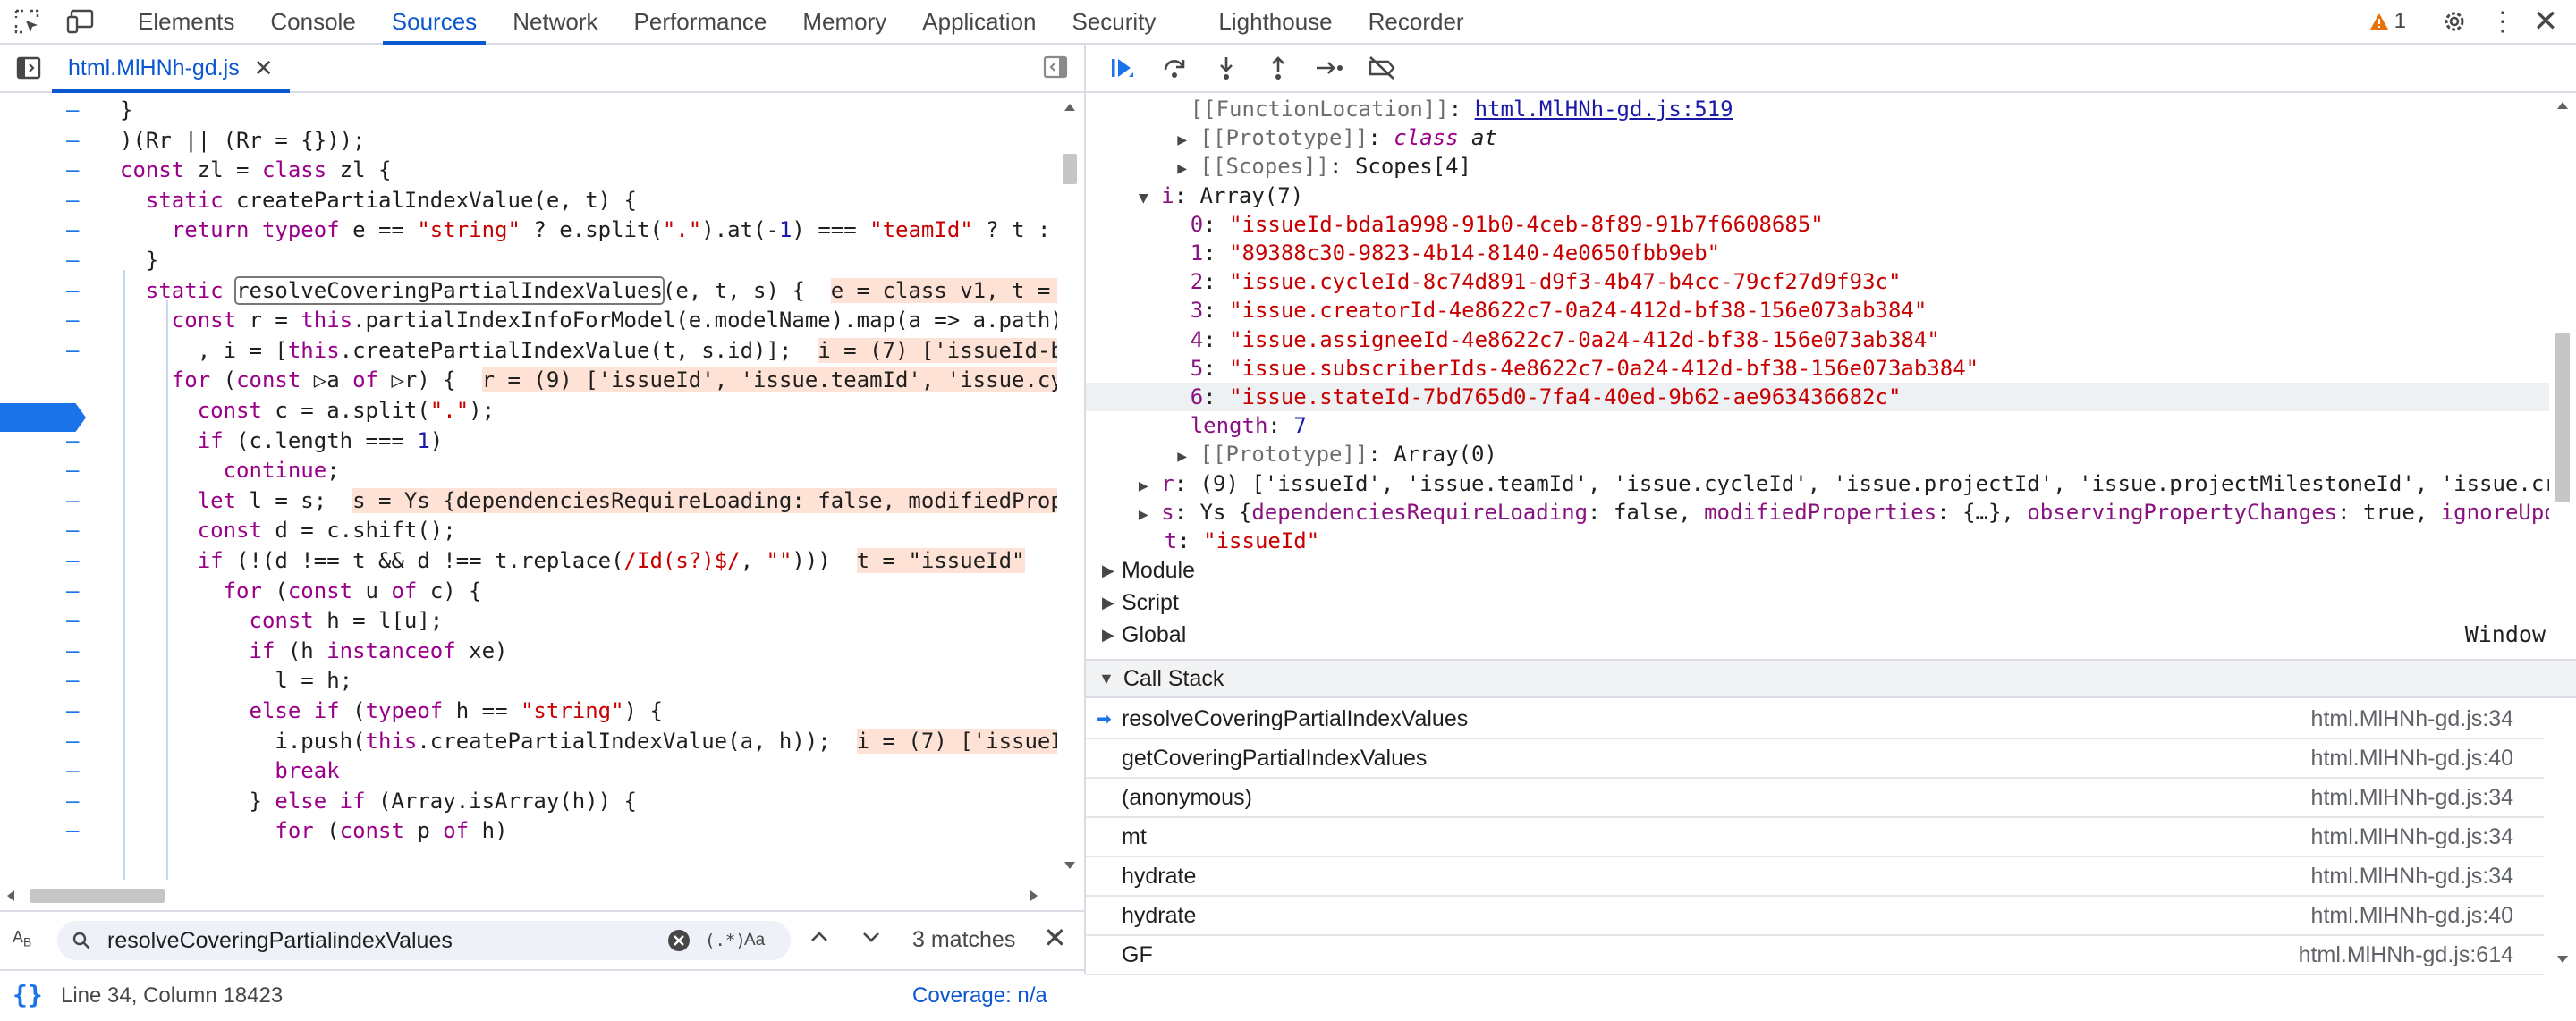 The width and height of the screenshot is (2576, 1021). What do you see at coordinates (1817, 137) in the screenshot?
I see `scope-entry: ▶ [[Prototype]]: class at` at bounding box center [1817, 137].